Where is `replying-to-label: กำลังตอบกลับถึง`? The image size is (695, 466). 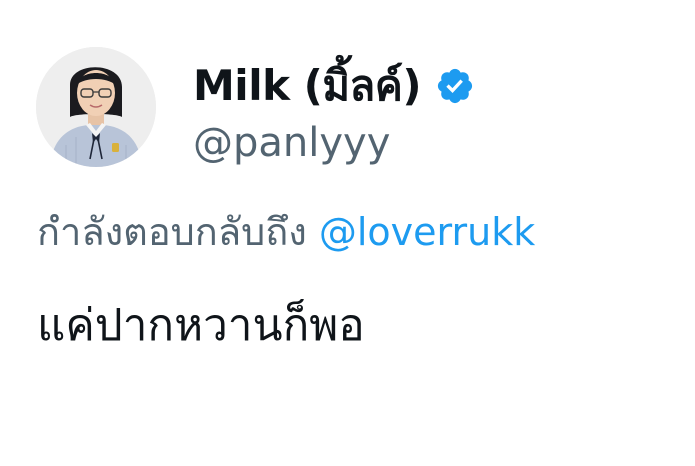
replying-to-label: กำลังตอบกลับถึง is located at coordinates (178, 232).